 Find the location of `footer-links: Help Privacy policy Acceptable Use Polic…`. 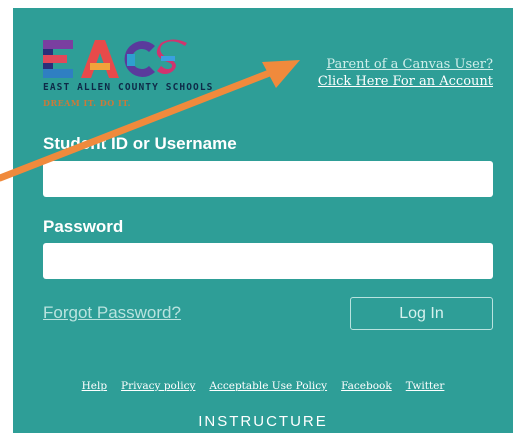

footer-links: Help Privacy policy Acceptable Use Polic… is located at coordinates (263, 386).